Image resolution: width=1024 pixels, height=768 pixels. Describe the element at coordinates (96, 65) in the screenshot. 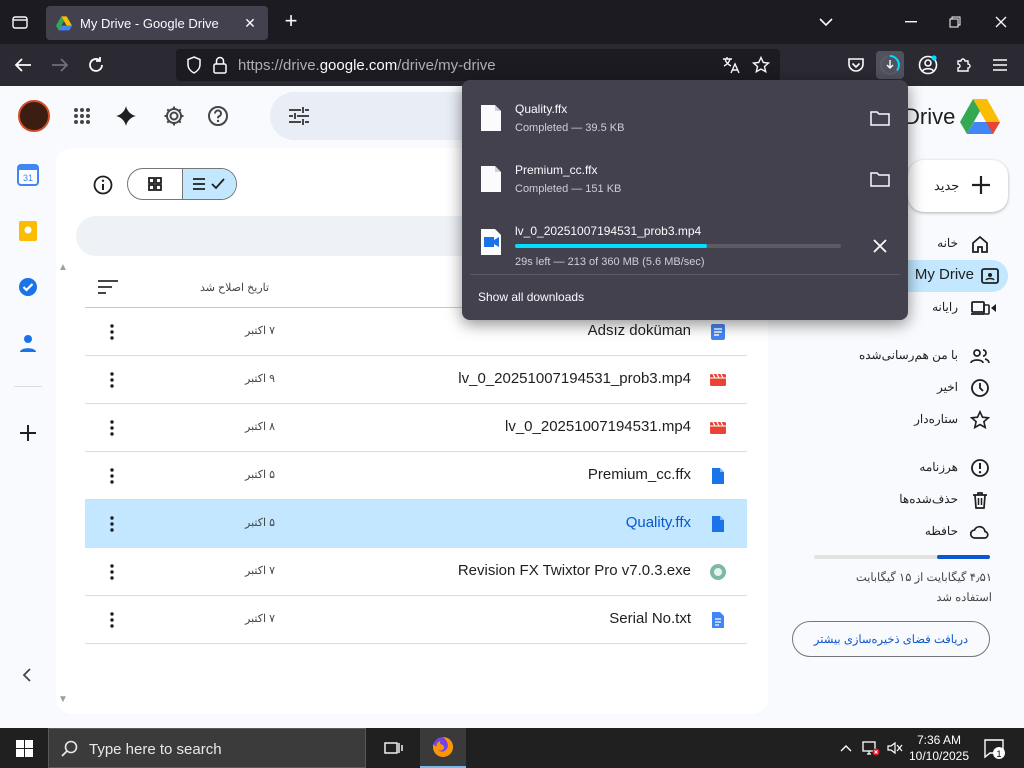

I see `reload-button` at that location.